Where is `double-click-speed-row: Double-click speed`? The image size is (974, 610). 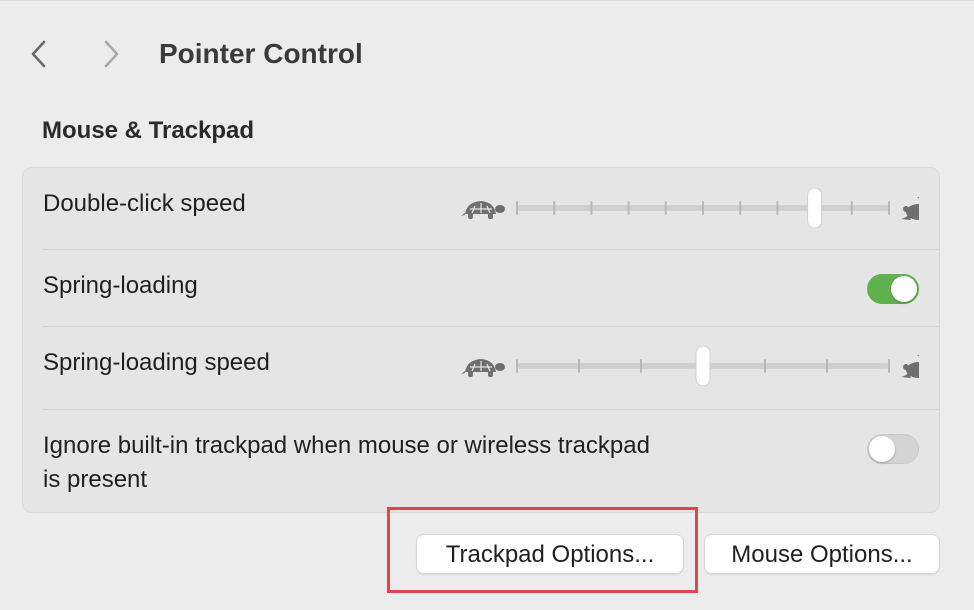
double-click-speed-row: Double-click speed is located at coordinates (481, 208).